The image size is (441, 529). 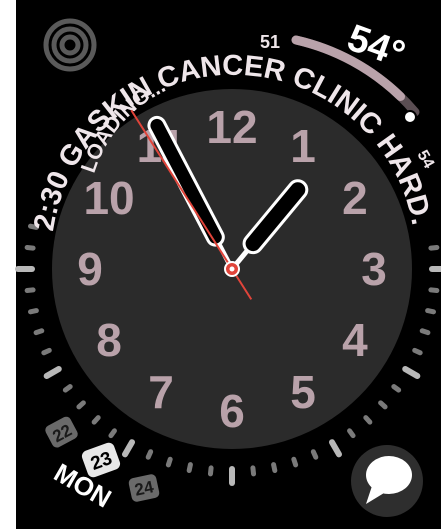 I want to click on numeral-5: 5, so click(x=303, y=392).